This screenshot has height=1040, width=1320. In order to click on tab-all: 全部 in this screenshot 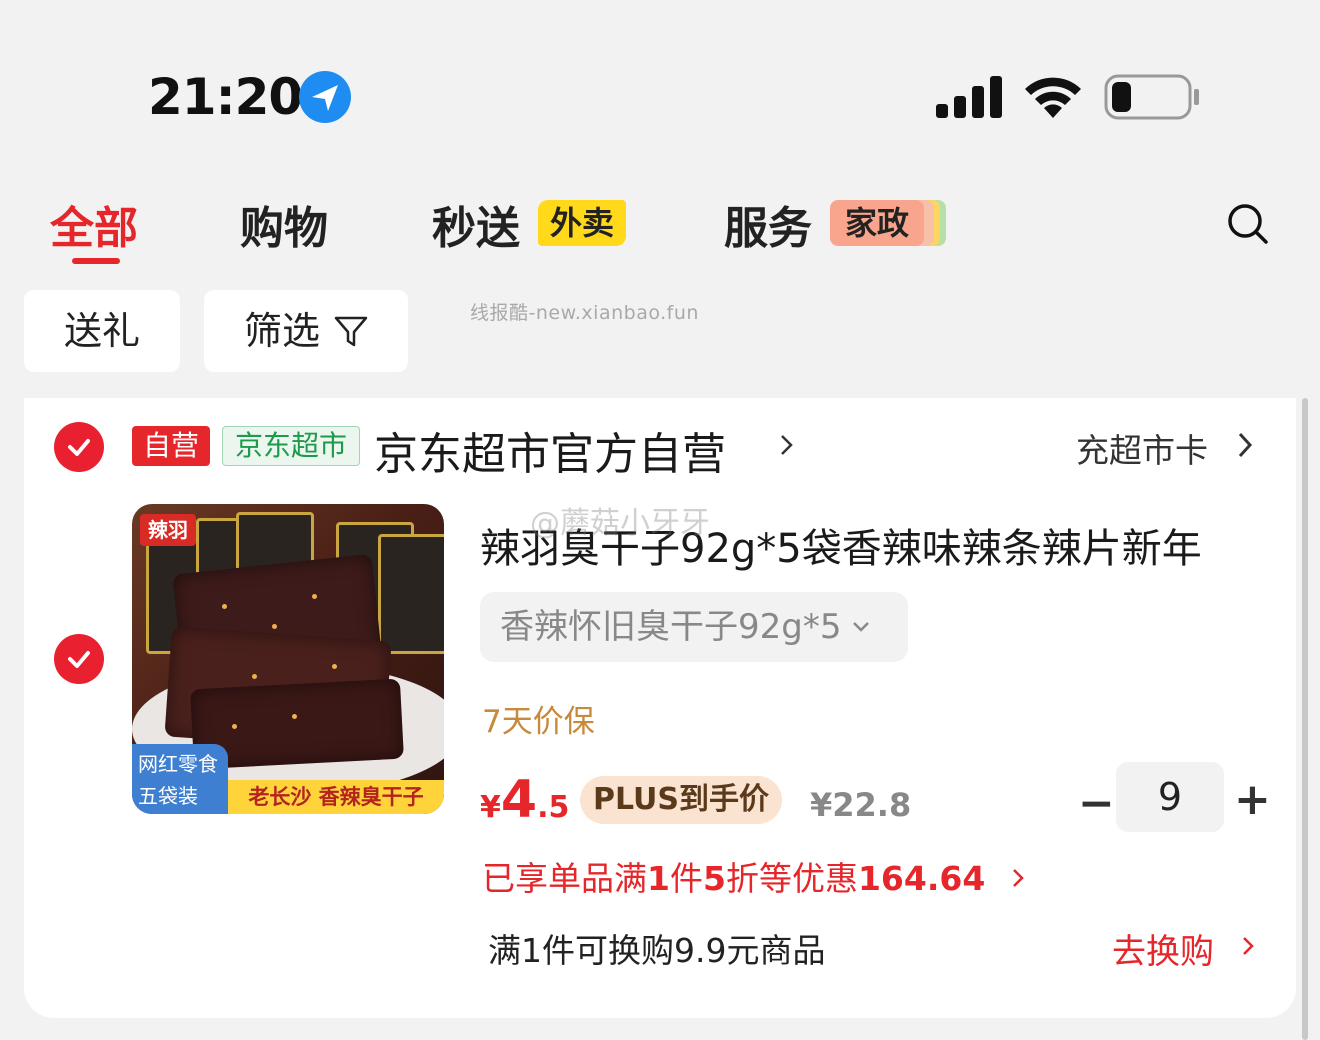, I will do `click(94, 224)`.